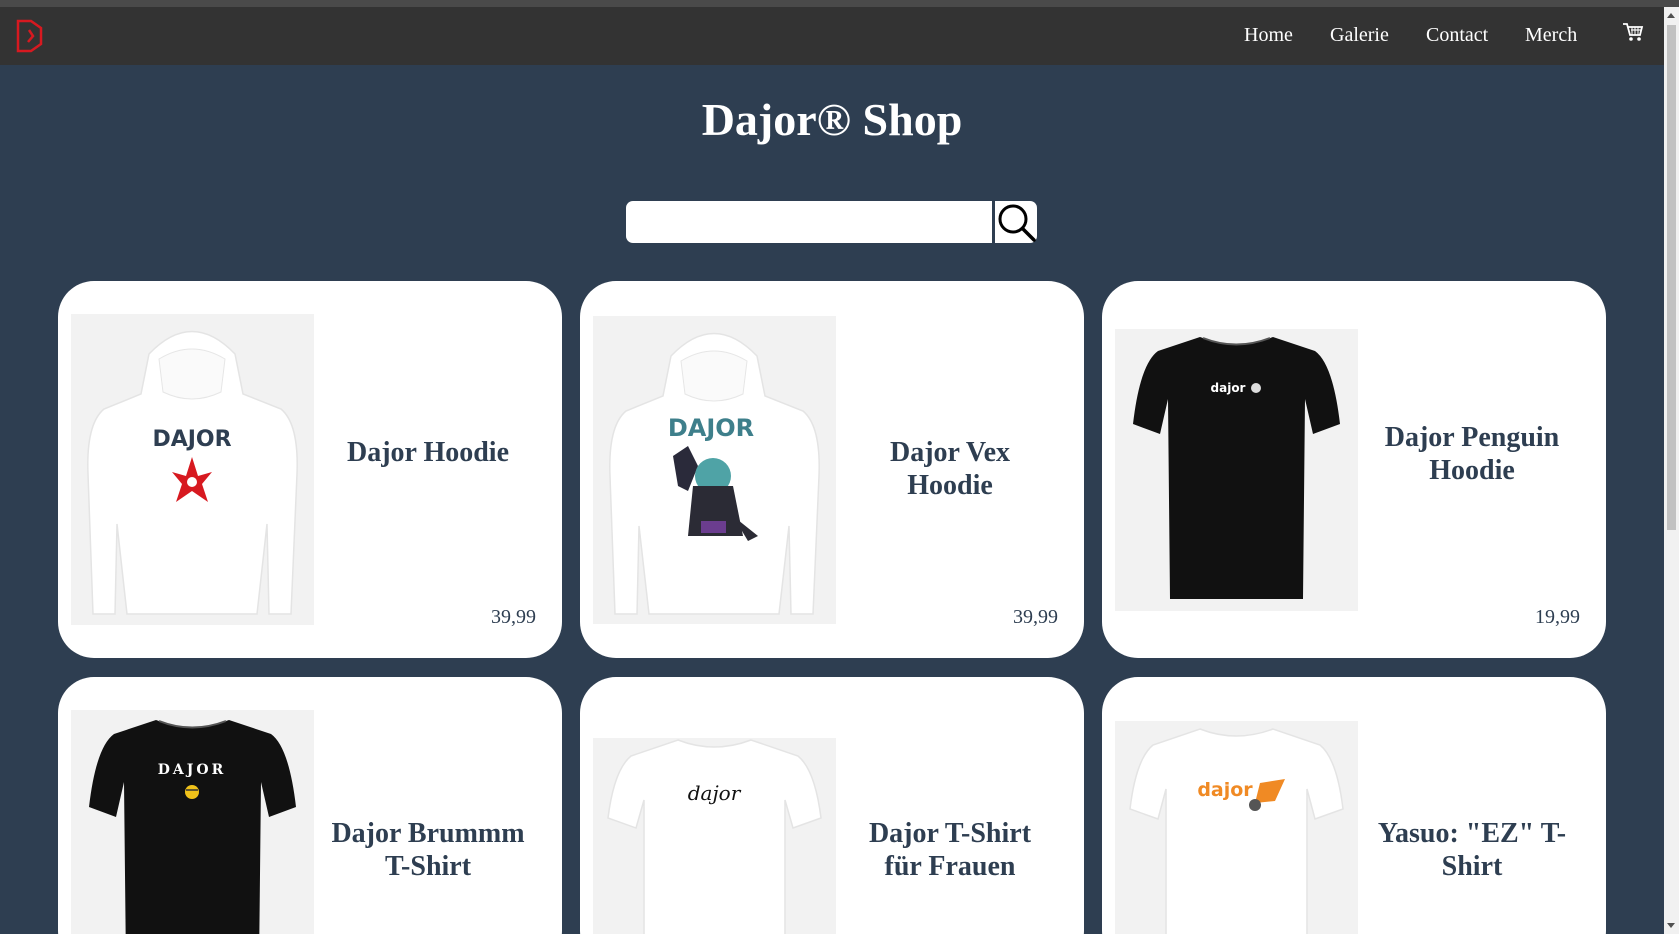 The height and width of the screenshot is (934, 1679). What do you see at coordinates (950, 469) in the screenshot?
I see `product-name: Dajor Vex Hoodie` at bounding box center [950, 469].